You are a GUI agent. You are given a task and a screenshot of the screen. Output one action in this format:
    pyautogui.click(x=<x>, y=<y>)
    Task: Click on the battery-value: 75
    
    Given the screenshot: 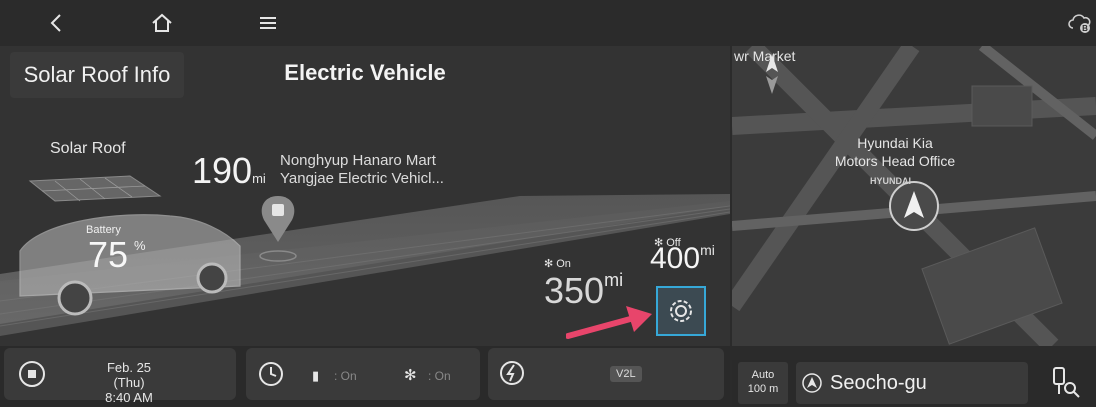 What is the action you would take?
    pyautogui.click(x=108, y=254)
    